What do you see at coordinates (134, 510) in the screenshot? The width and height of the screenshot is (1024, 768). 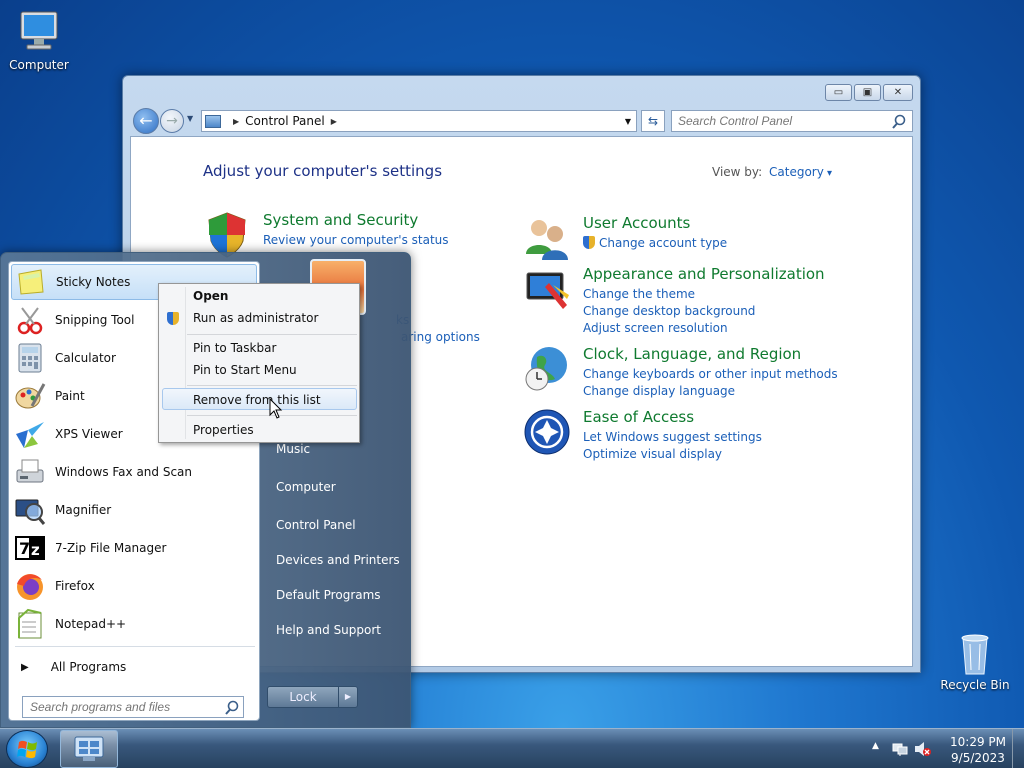 I see `program-item-magnifier: Magnifier` at bounding box center [134, 510].